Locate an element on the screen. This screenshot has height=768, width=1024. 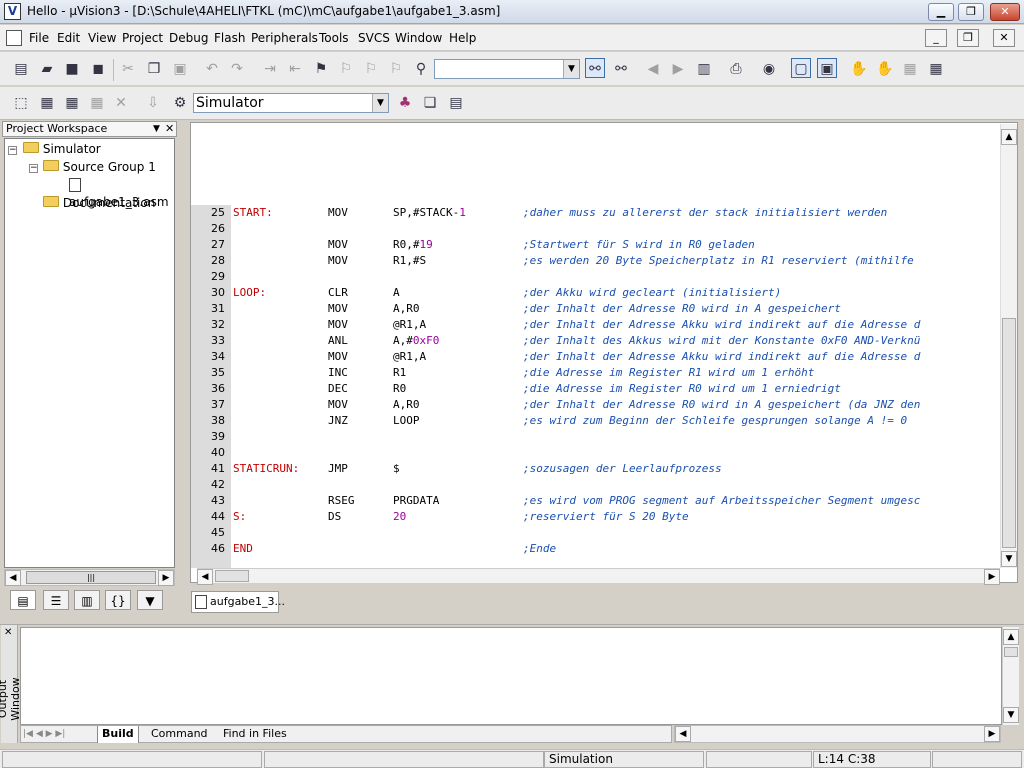
copy-icon: ❐ is located at coordinates (154, 69).